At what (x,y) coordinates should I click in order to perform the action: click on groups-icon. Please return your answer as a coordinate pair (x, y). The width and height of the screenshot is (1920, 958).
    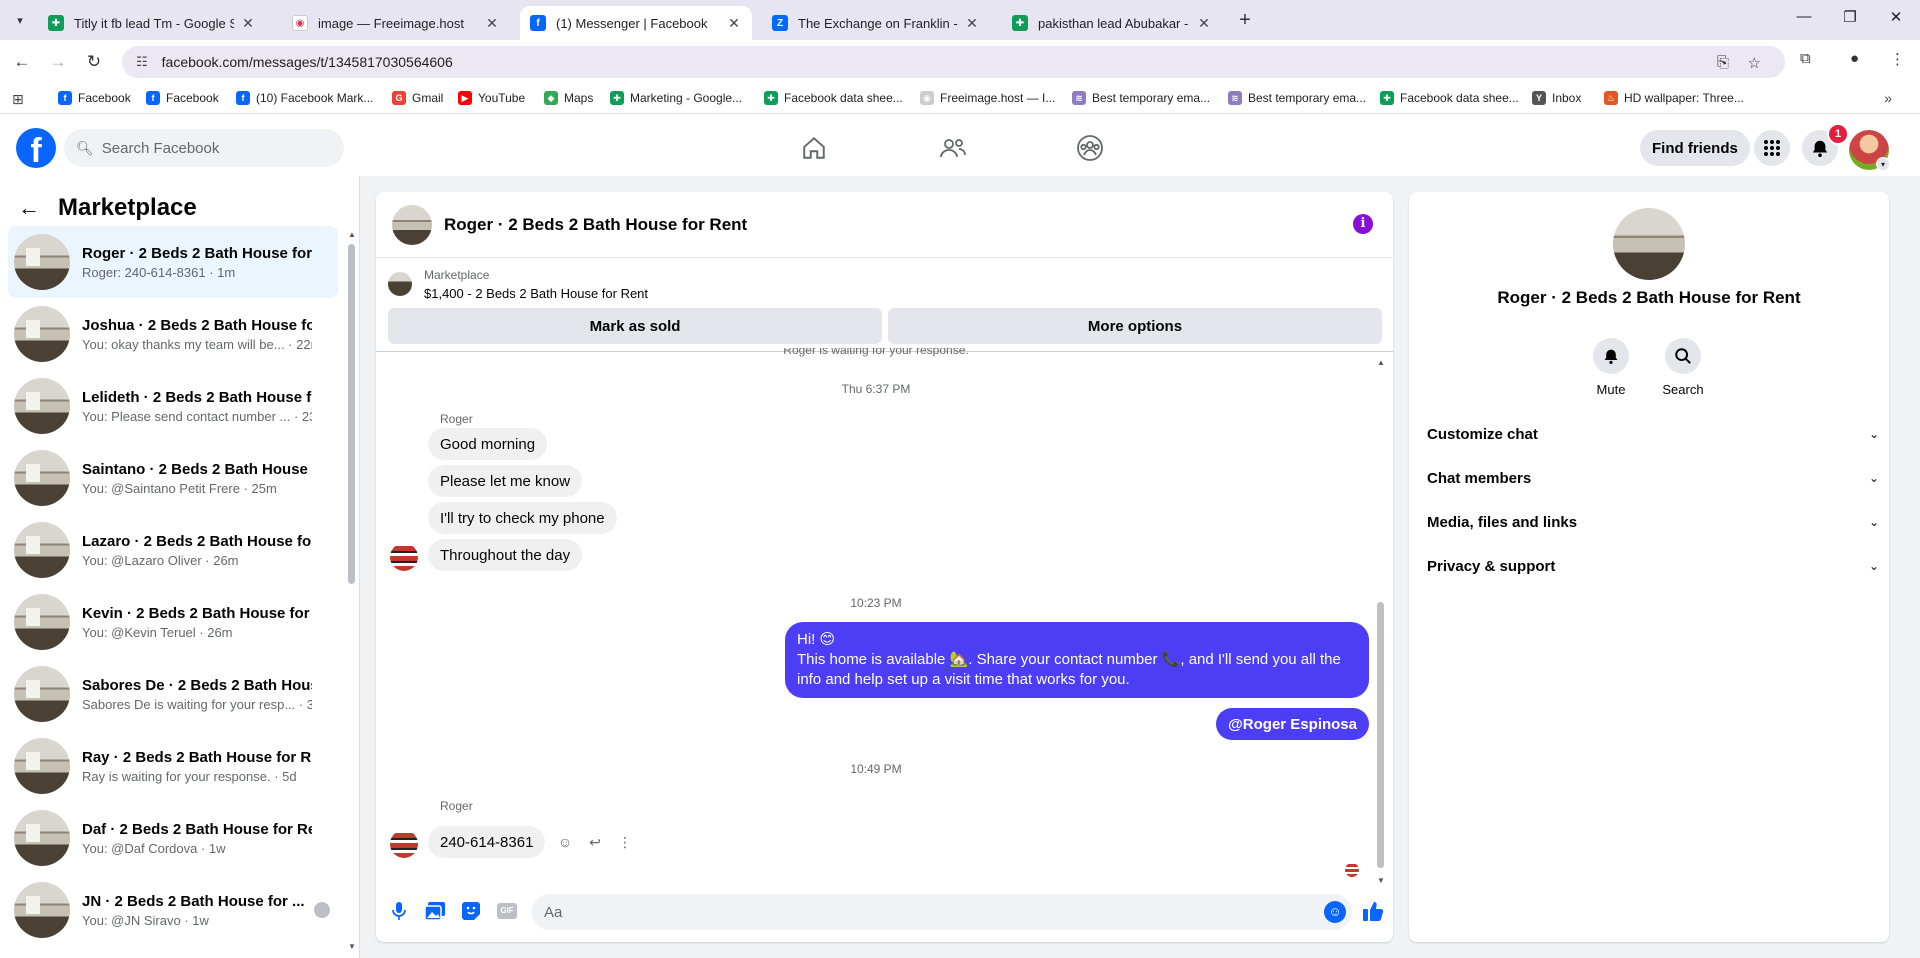
    Looking at the image, I should click on (1090, 148).